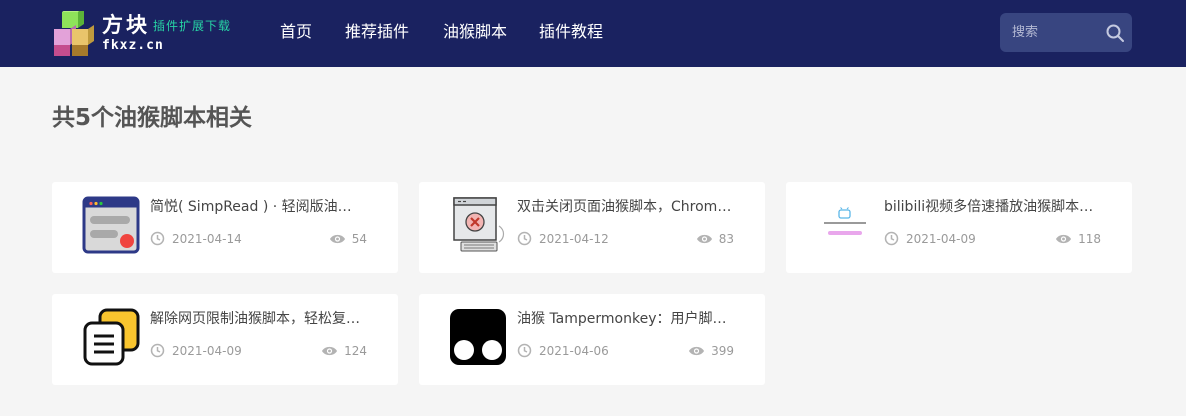  Describe the element at coordinates (126, 25) in the screenshot. I see `site-brand: 方块` at that location.